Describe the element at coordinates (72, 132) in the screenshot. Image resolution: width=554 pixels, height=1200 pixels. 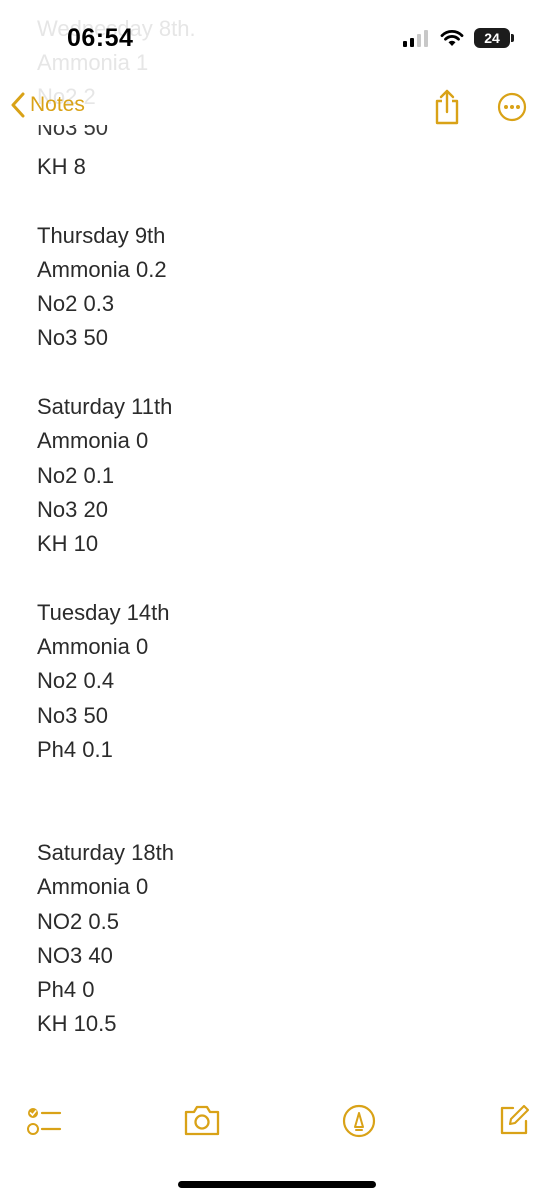
I see `clipped-note-line: No3 50` at that location.